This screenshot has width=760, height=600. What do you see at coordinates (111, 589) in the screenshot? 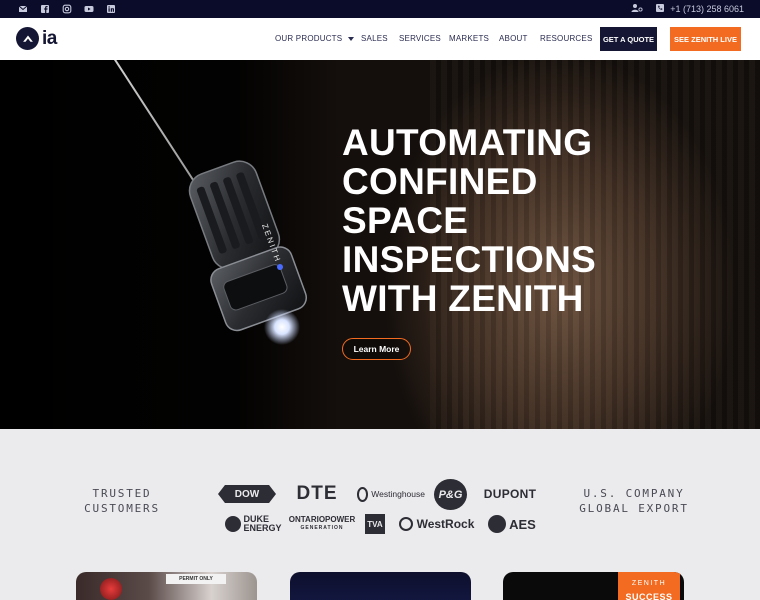
I see `hazard-equipment-image` at bounding box center [111, 589].